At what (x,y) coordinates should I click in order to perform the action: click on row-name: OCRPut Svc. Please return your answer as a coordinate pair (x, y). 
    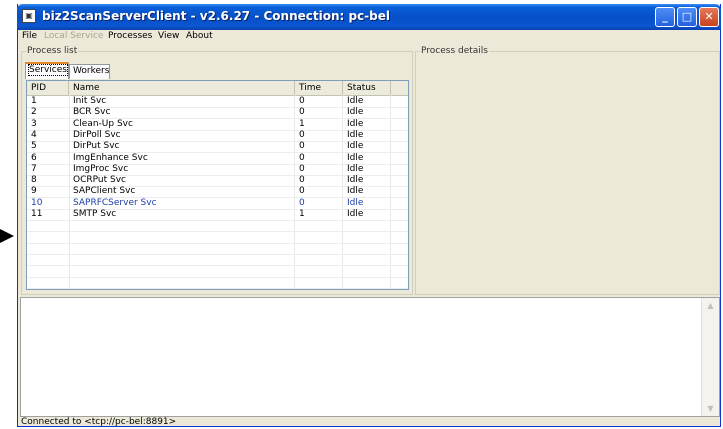
    Looking at the image, I should click on (99, 180).